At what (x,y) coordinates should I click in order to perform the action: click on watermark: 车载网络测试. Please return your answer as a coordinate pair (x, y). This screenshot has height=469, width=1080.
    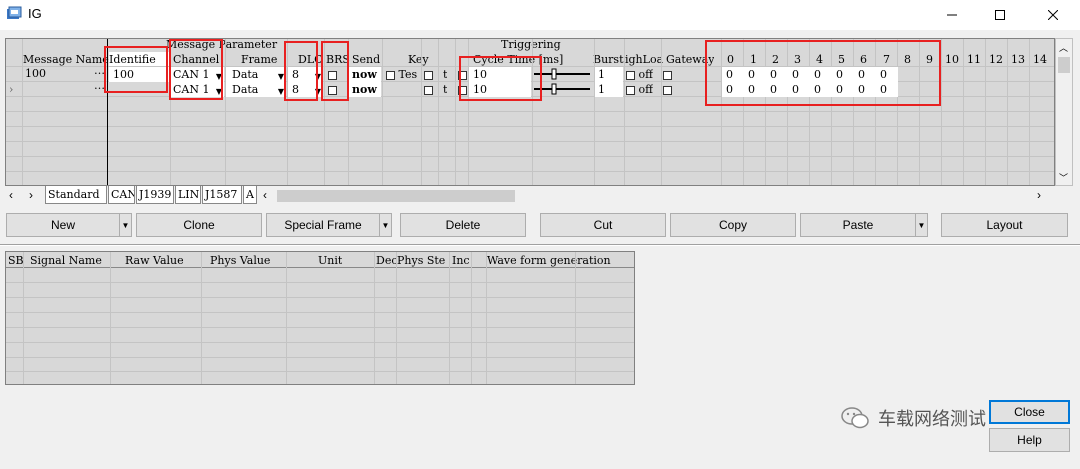
    Looking at the image, I should click on (913, 418).